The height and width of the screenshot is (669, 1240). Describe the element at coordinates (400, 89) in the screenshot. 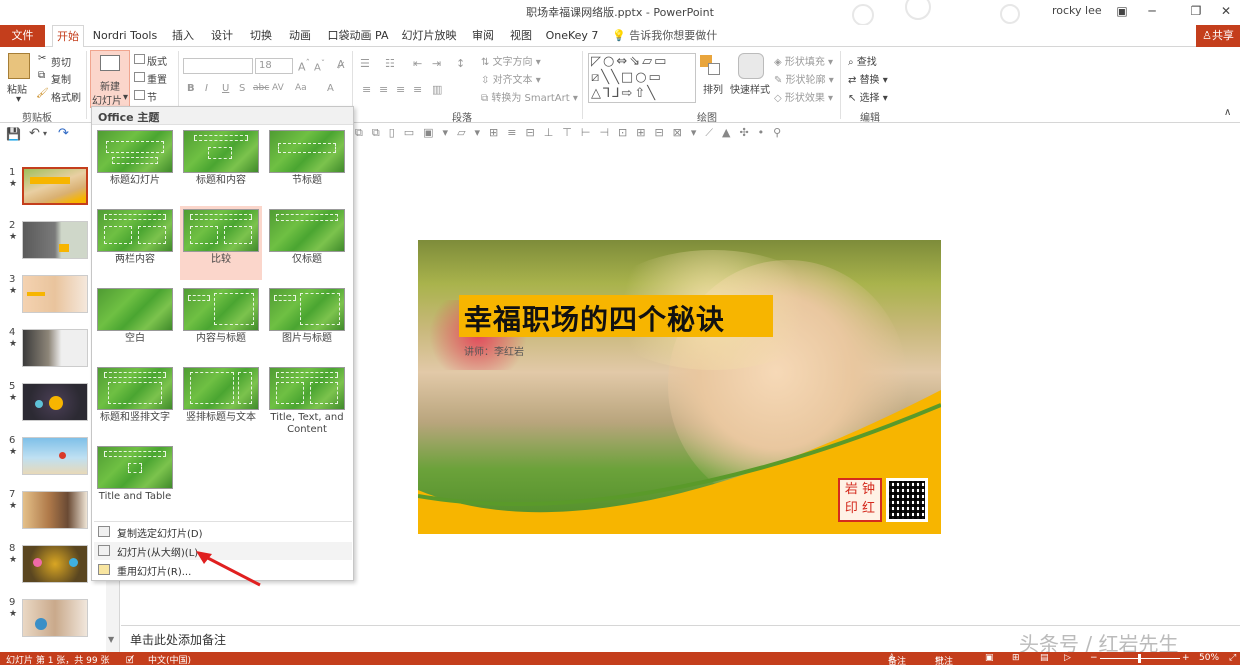

I see `align-right-icon: ≡` at that location.